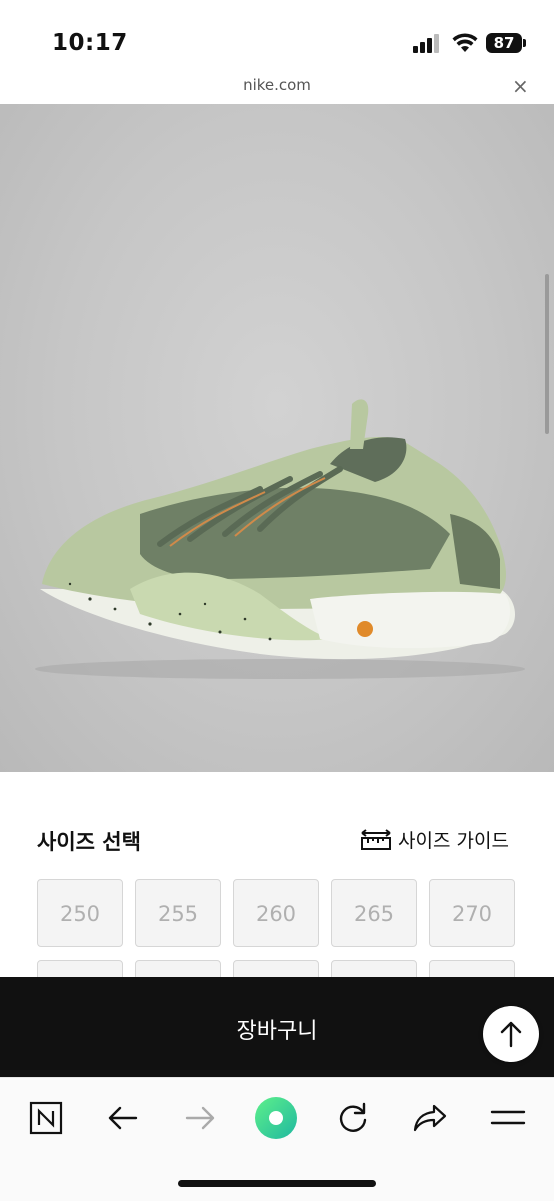 The width and height of the screenshot is (554, 1201). I want to click on cellular-signal-icon, so click(426, 43).